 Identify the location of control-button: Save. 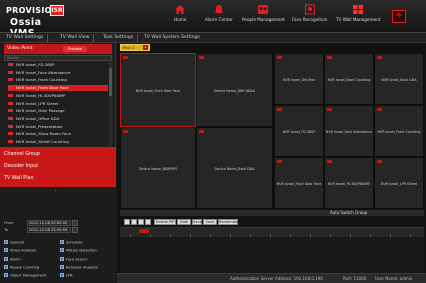
(197, 222).